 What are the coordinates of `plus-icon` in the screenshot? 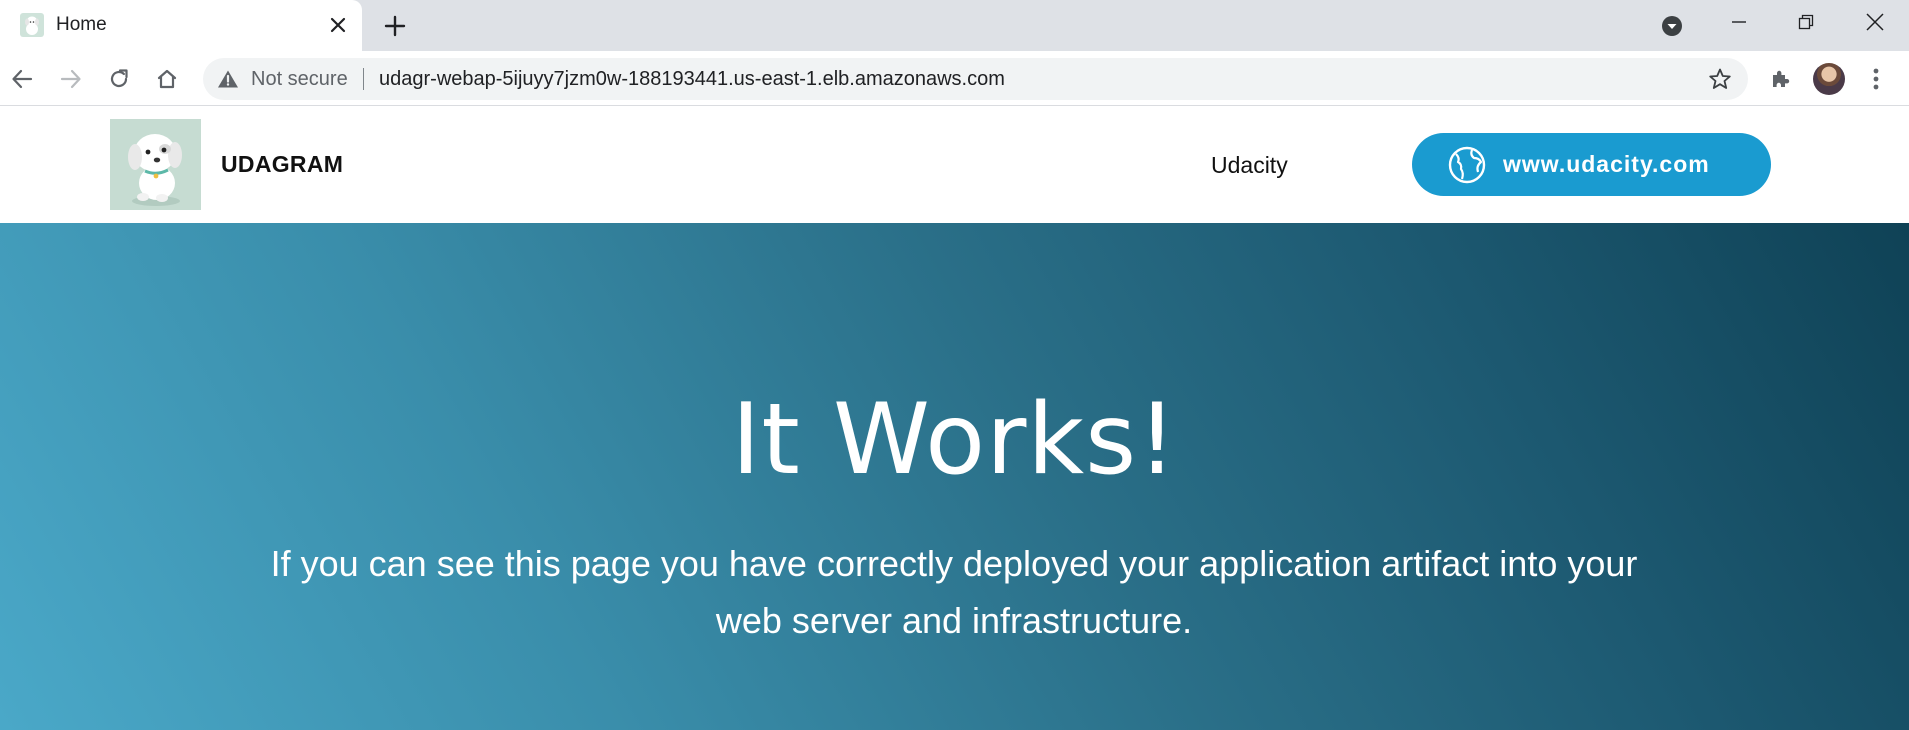 It's located at (395, 26).